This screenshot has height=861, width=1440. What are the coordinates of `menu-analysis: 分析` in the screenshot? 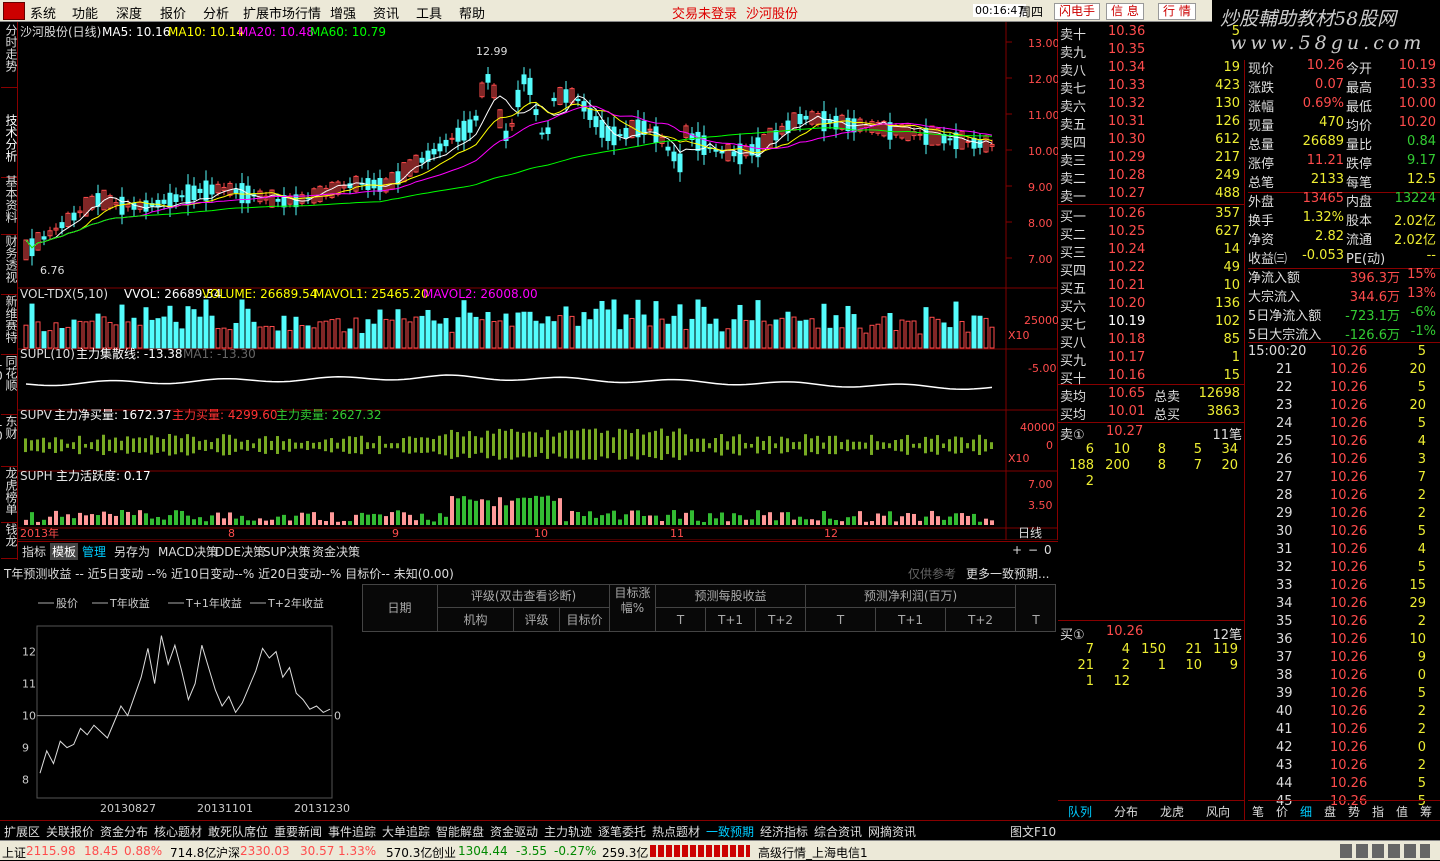 It's located at (216, 12).